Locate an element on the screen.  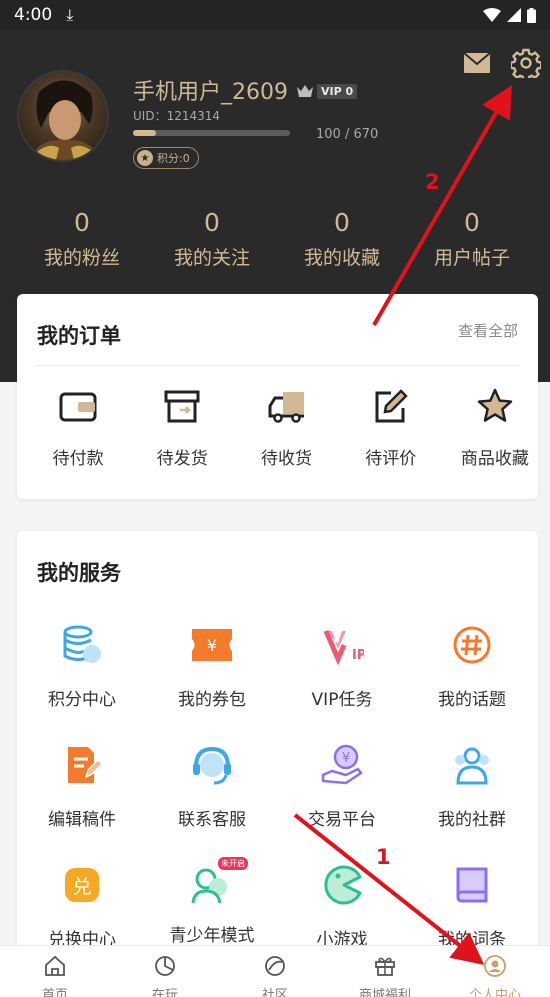
avatar is located at coordinates (63, 116).